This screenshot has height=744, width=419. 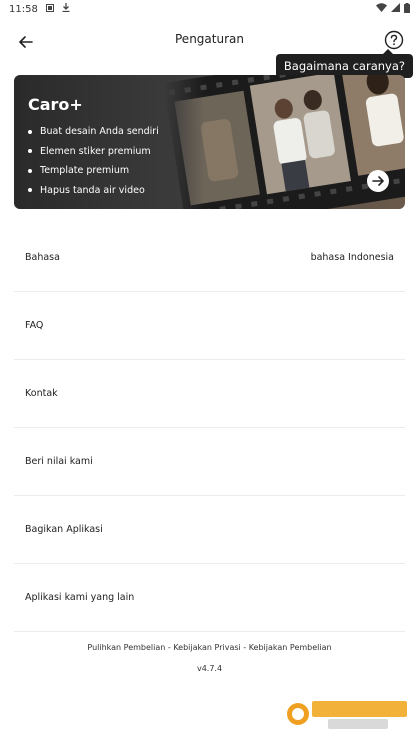 What do you see at coordinates (209, 530) in the screenshot?
I see `setting-share-app: Bagikan Aplikasi` at bounding box center [209, 530].